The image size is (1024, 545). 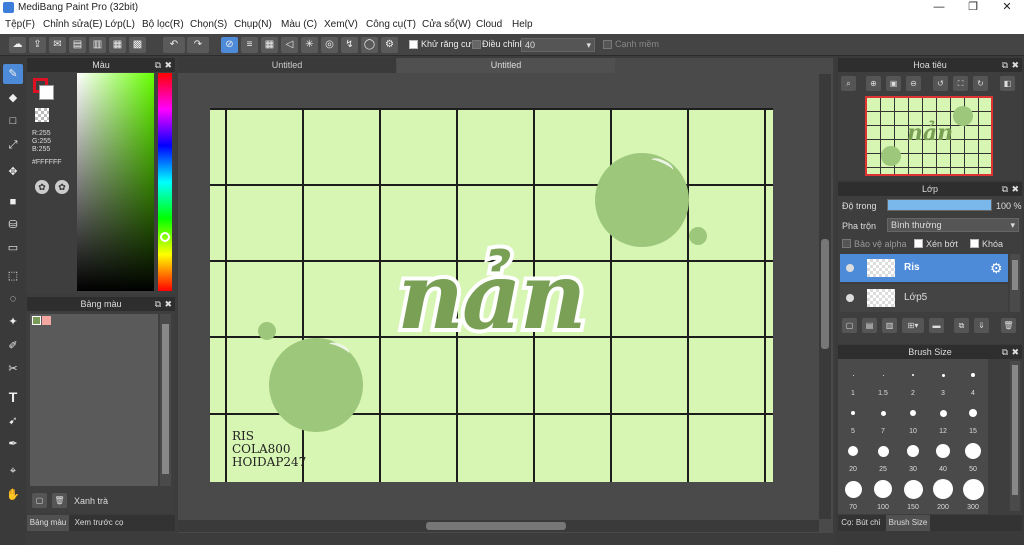 What do you see at coordinates (913, 494) in the screenshot?
I see `brush-size-cell: 150` at bounding box center [913, 494].